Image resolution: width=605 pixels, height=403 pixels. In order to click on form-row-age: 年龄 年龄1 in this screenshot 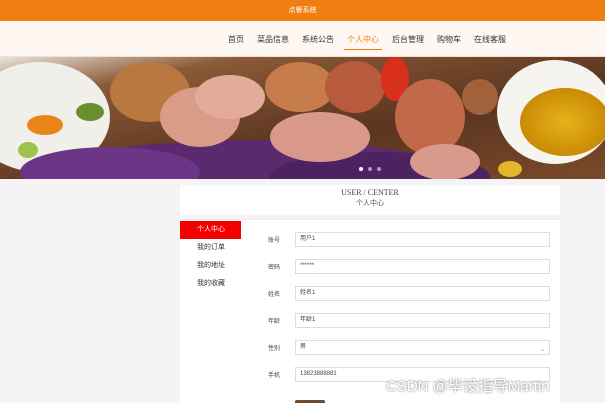, I will do `click(409, 320)`.